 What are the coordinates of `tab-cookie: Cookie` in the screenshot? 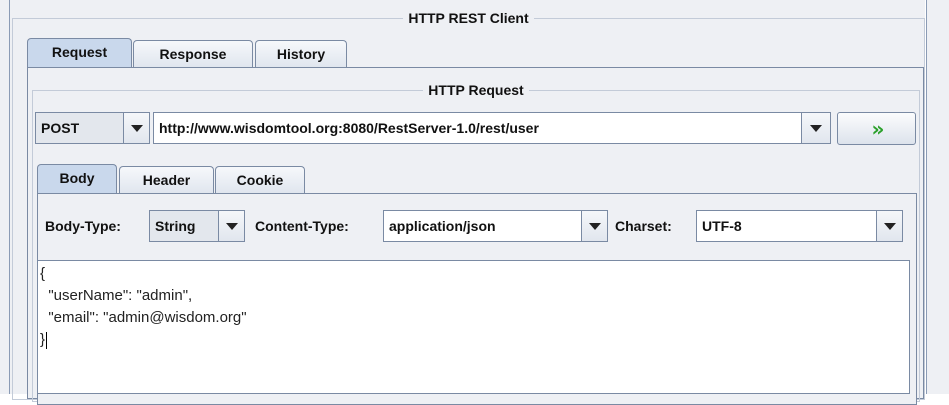 It's located at (260, 180).